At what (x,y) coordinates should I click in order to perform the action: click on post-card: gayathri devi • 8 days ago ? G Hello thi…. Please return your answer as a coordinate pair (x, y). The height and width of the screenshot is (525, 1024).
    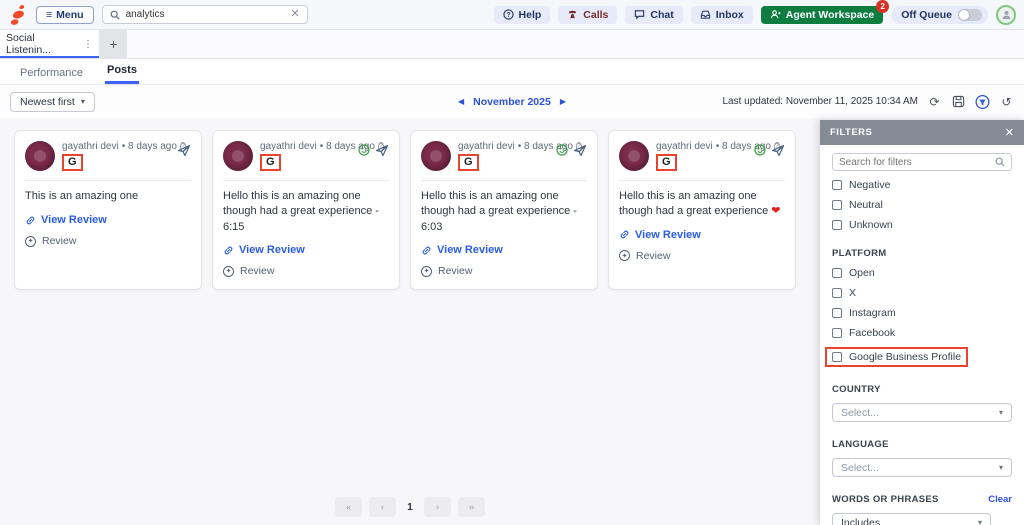
    Looking at the image, I should click on (504, 210).